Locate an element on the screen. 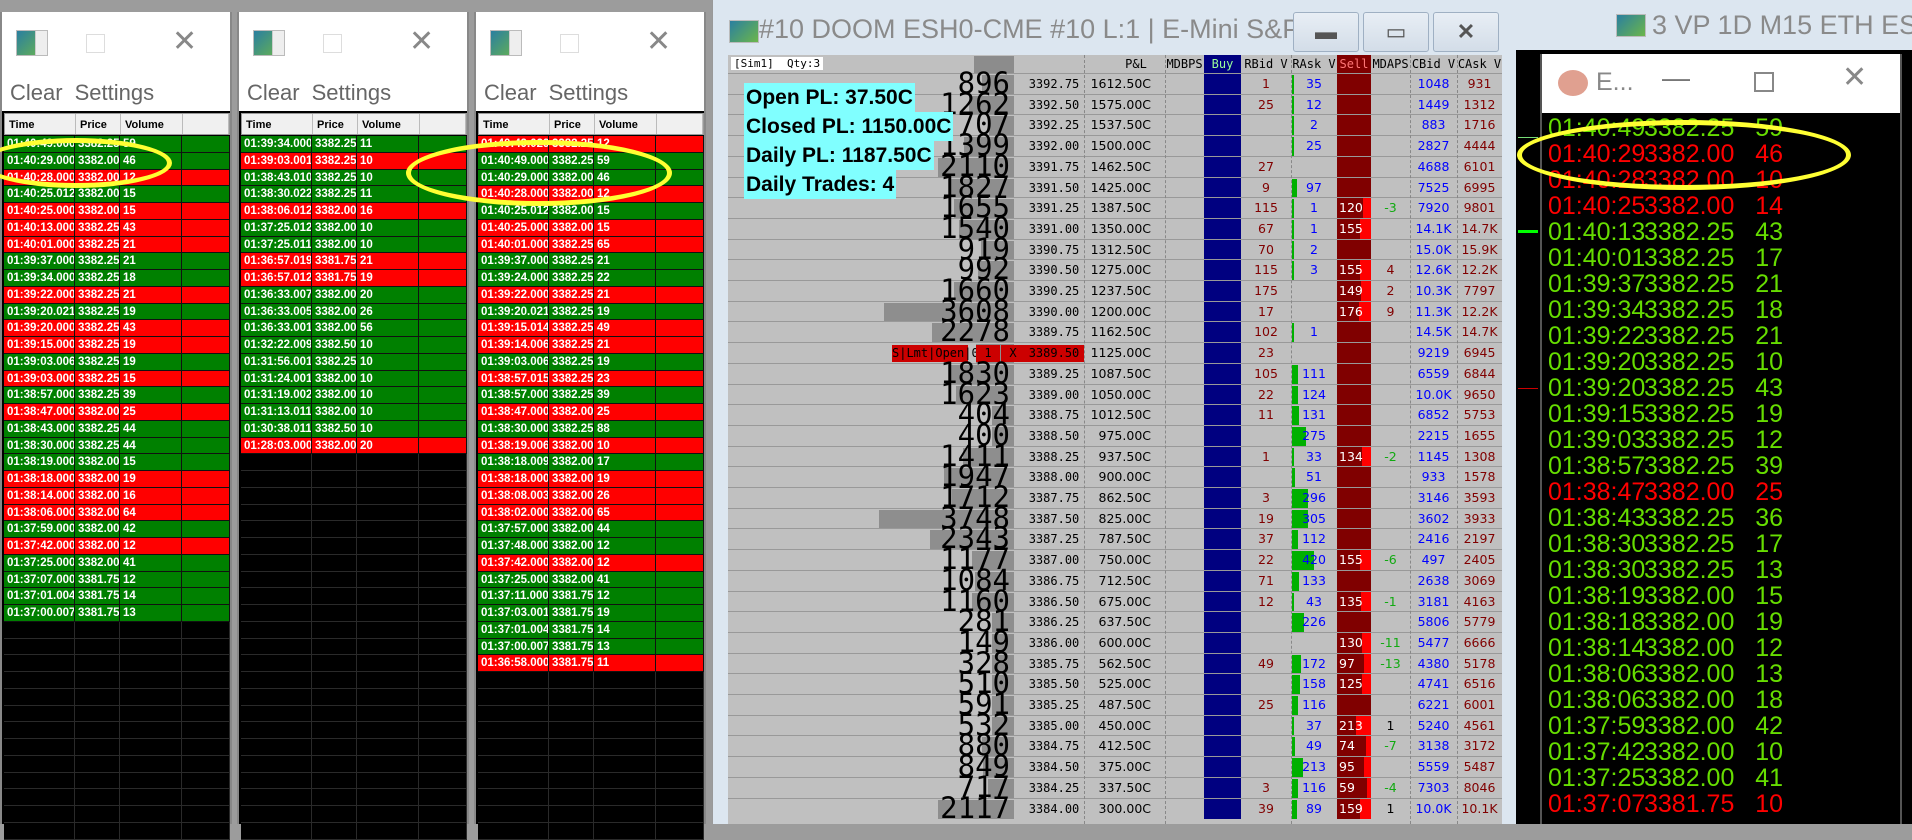 The image size is (1912, 840). ladder-row: 1177 3387.00 750.00C 22 420 155 -6 497 2405 is located at coordinates (1115, 559).